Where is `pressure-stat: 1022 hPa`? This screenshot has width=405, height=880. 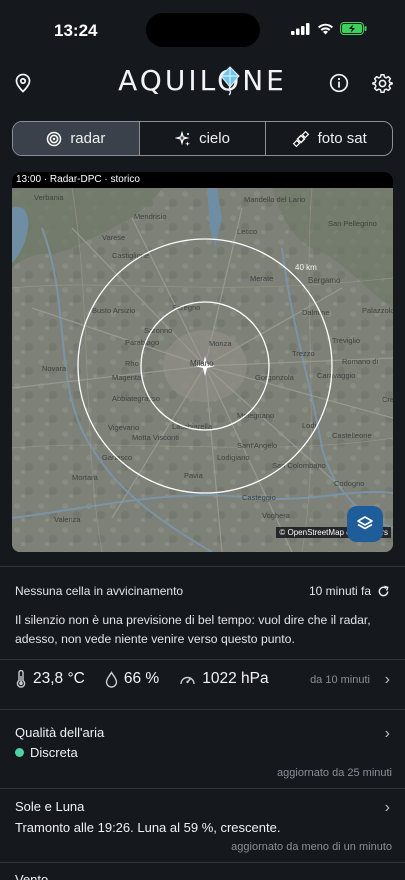 pressure-stat: 1022 hPa is located at coordinates (224, 679).